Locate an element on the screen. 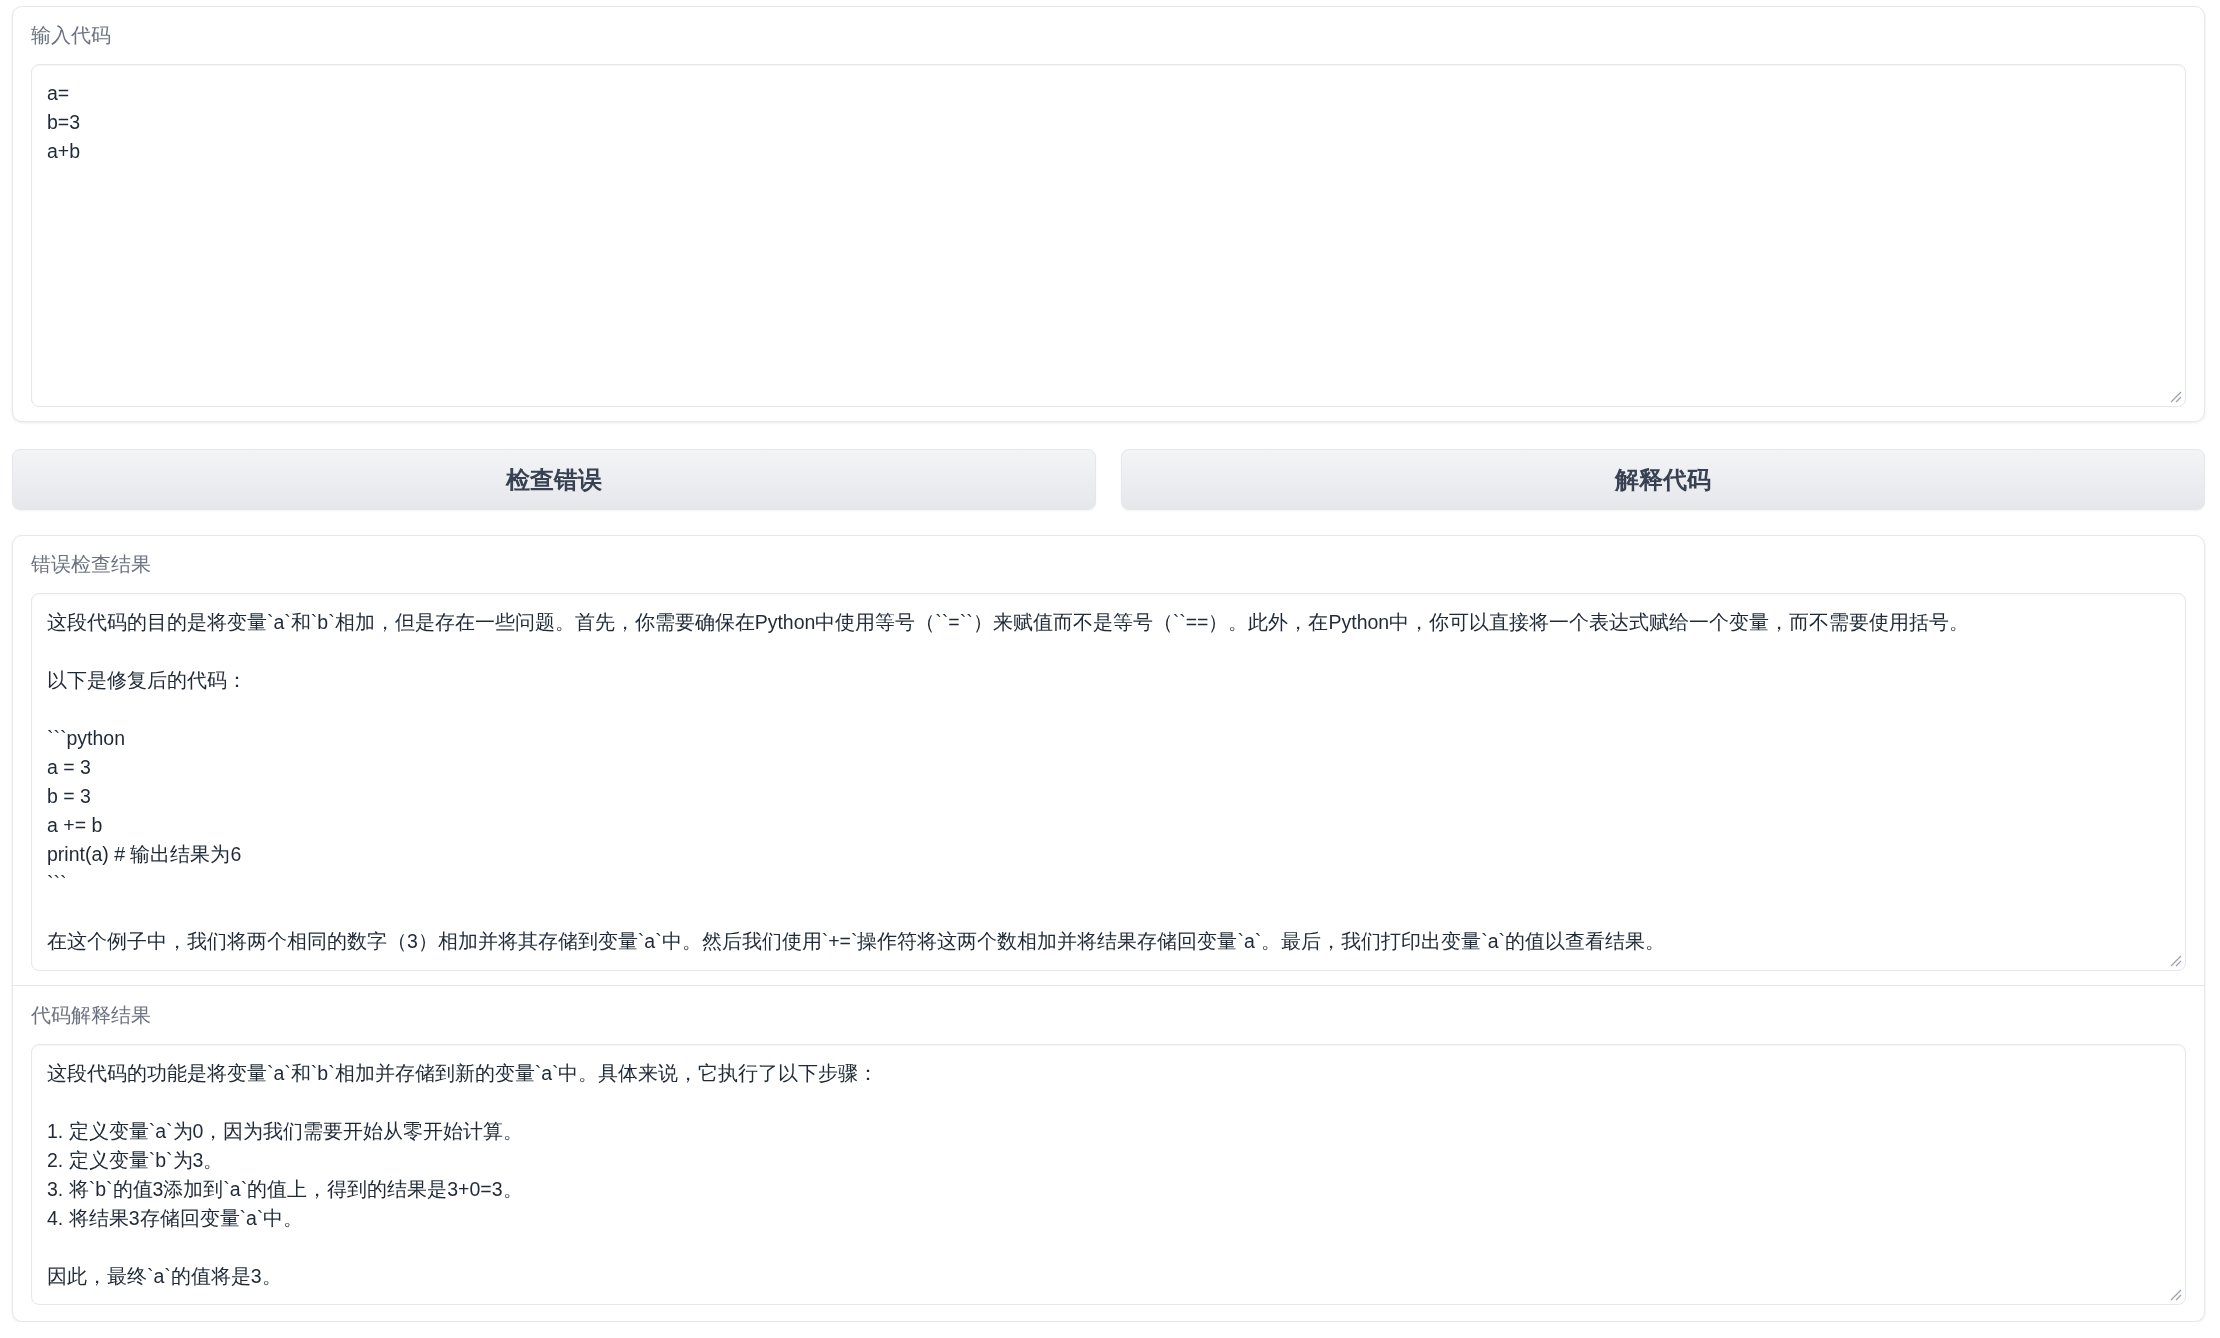 Image resolution: width=2220 pixels, height=1338 pixels. text-line: 2. 定义变量`b`为3。 is located at coordinates (135, 1160).